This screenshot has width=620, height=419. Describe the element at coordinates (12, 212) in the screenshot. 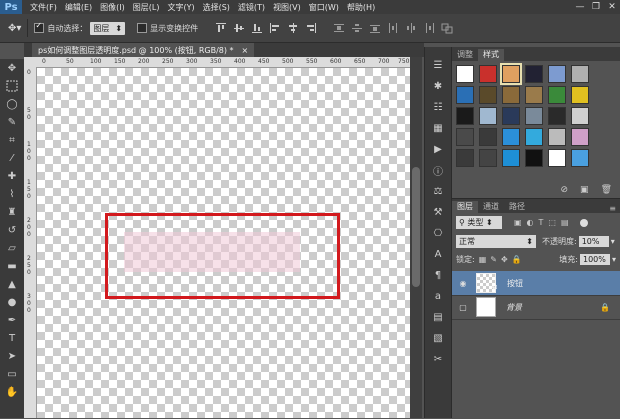

I see `clone-stamp-tool-icon: ♜` at that location.